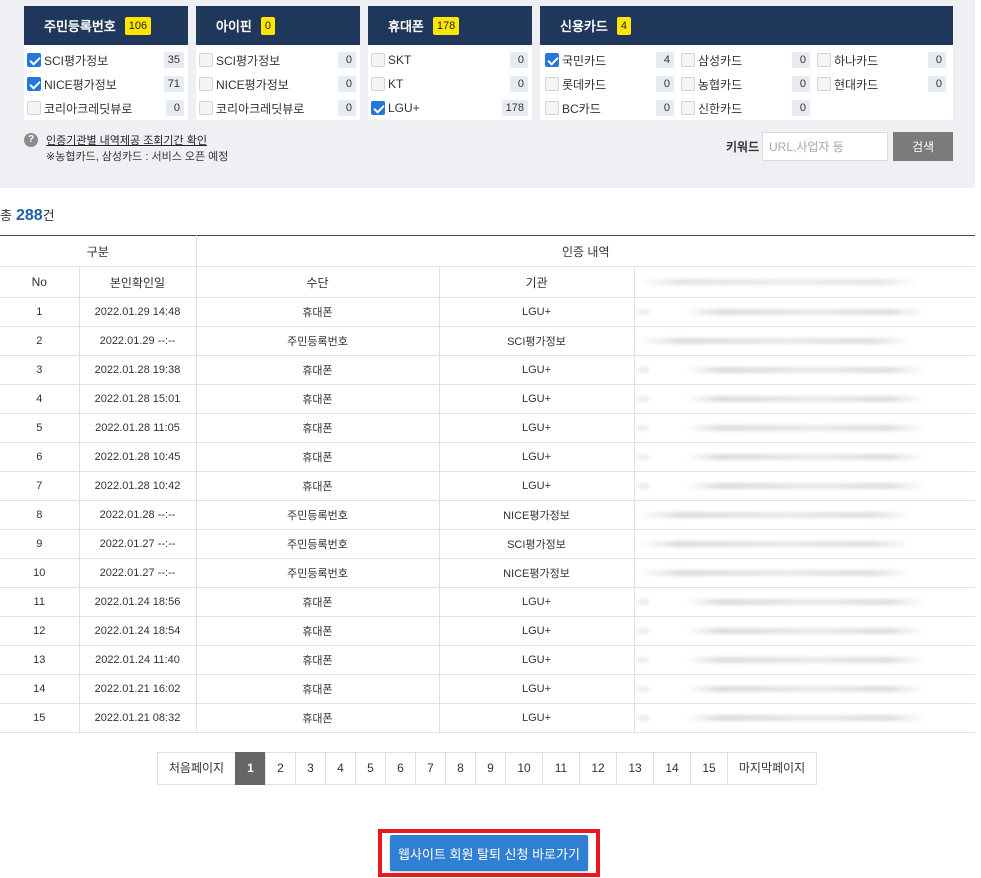 The image size is (981, 878). What do you see at coordinates (404, 108) in the screenshot?
I see `filter-option-label: LGU+` at bounding box center [404, 108].